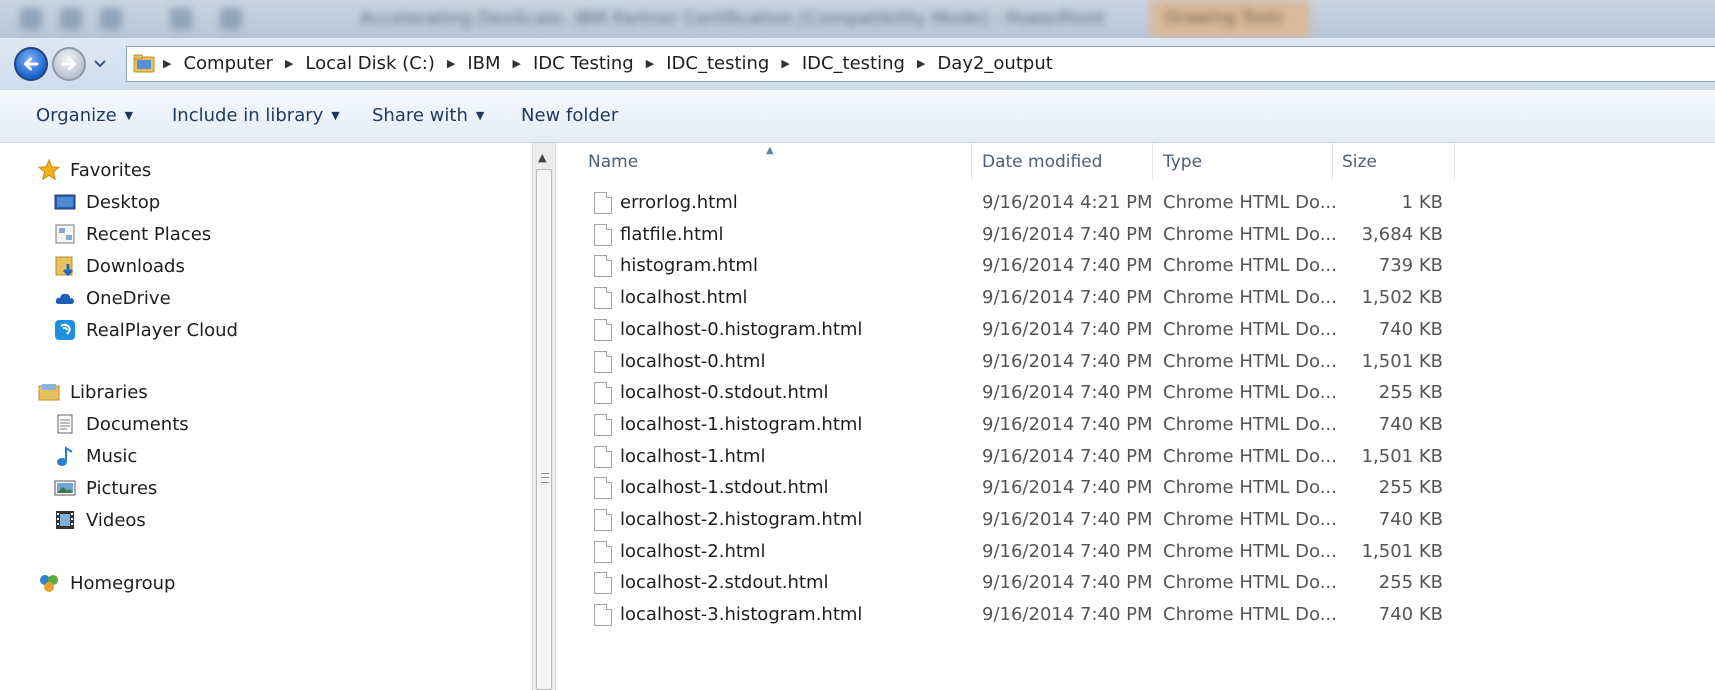  Describe the element at coordinates (107, 202) in the screenshot. I see `nav-item-desktop: Desktop` at that location.